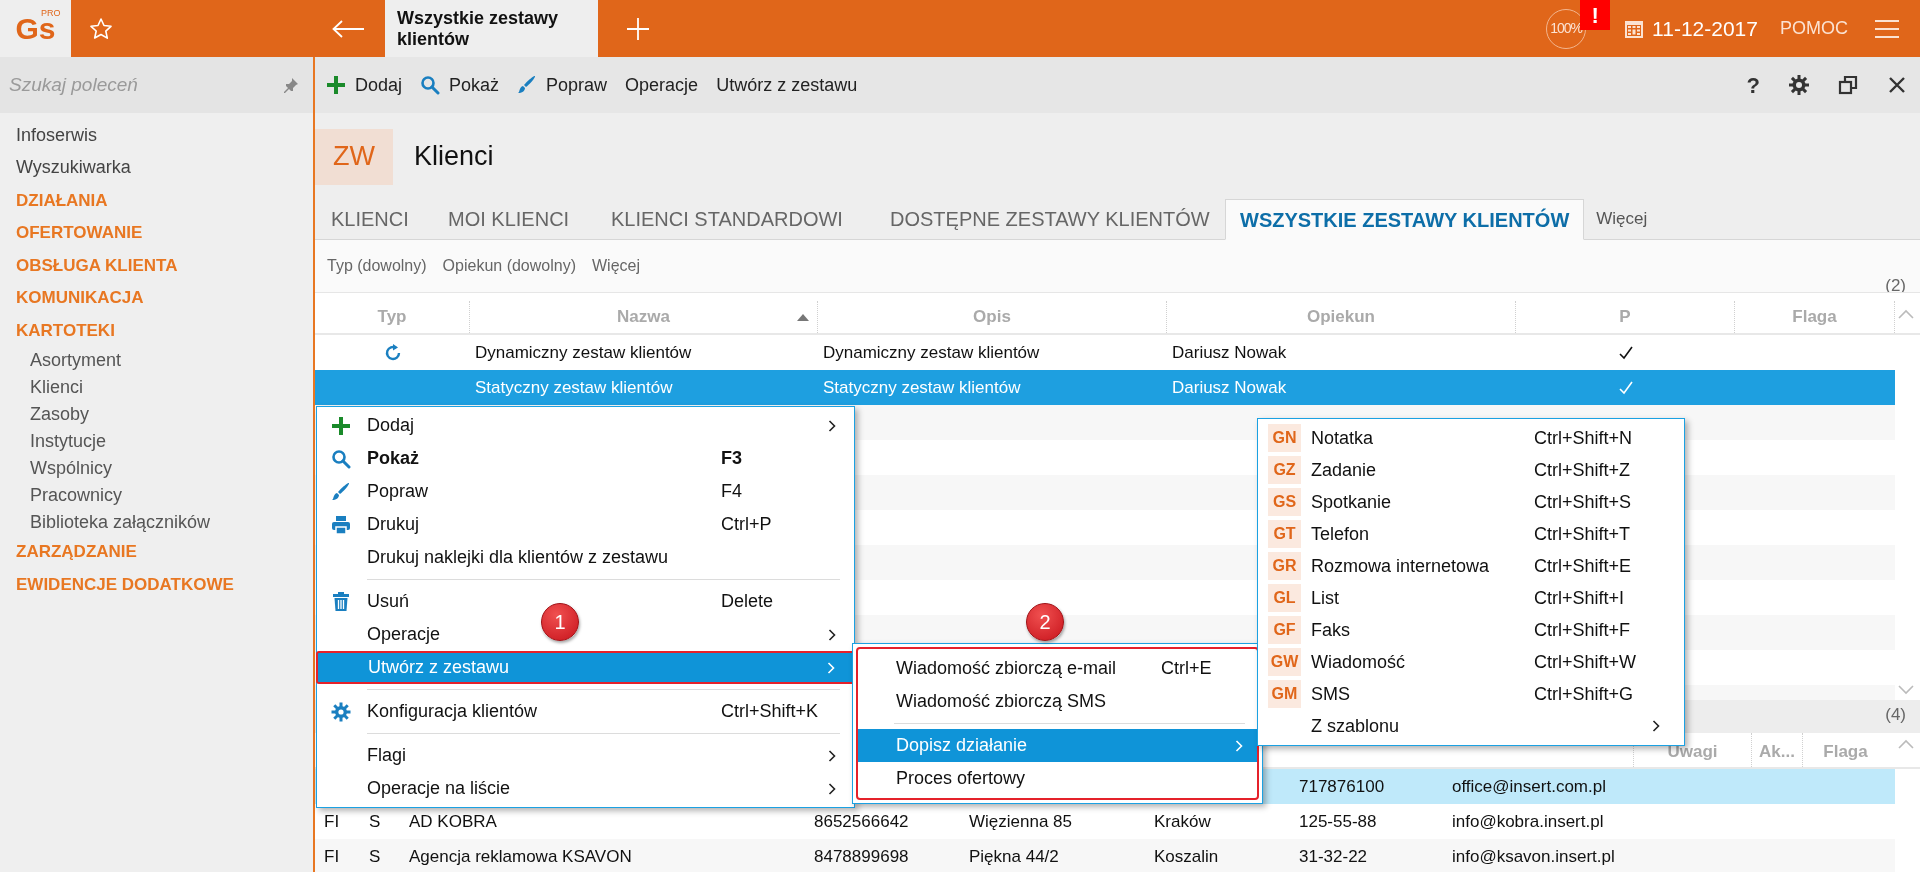  Describe the element at coordinates (164, 414) in the screenshot. I see `sidebar-item: Zasoby` at that location.